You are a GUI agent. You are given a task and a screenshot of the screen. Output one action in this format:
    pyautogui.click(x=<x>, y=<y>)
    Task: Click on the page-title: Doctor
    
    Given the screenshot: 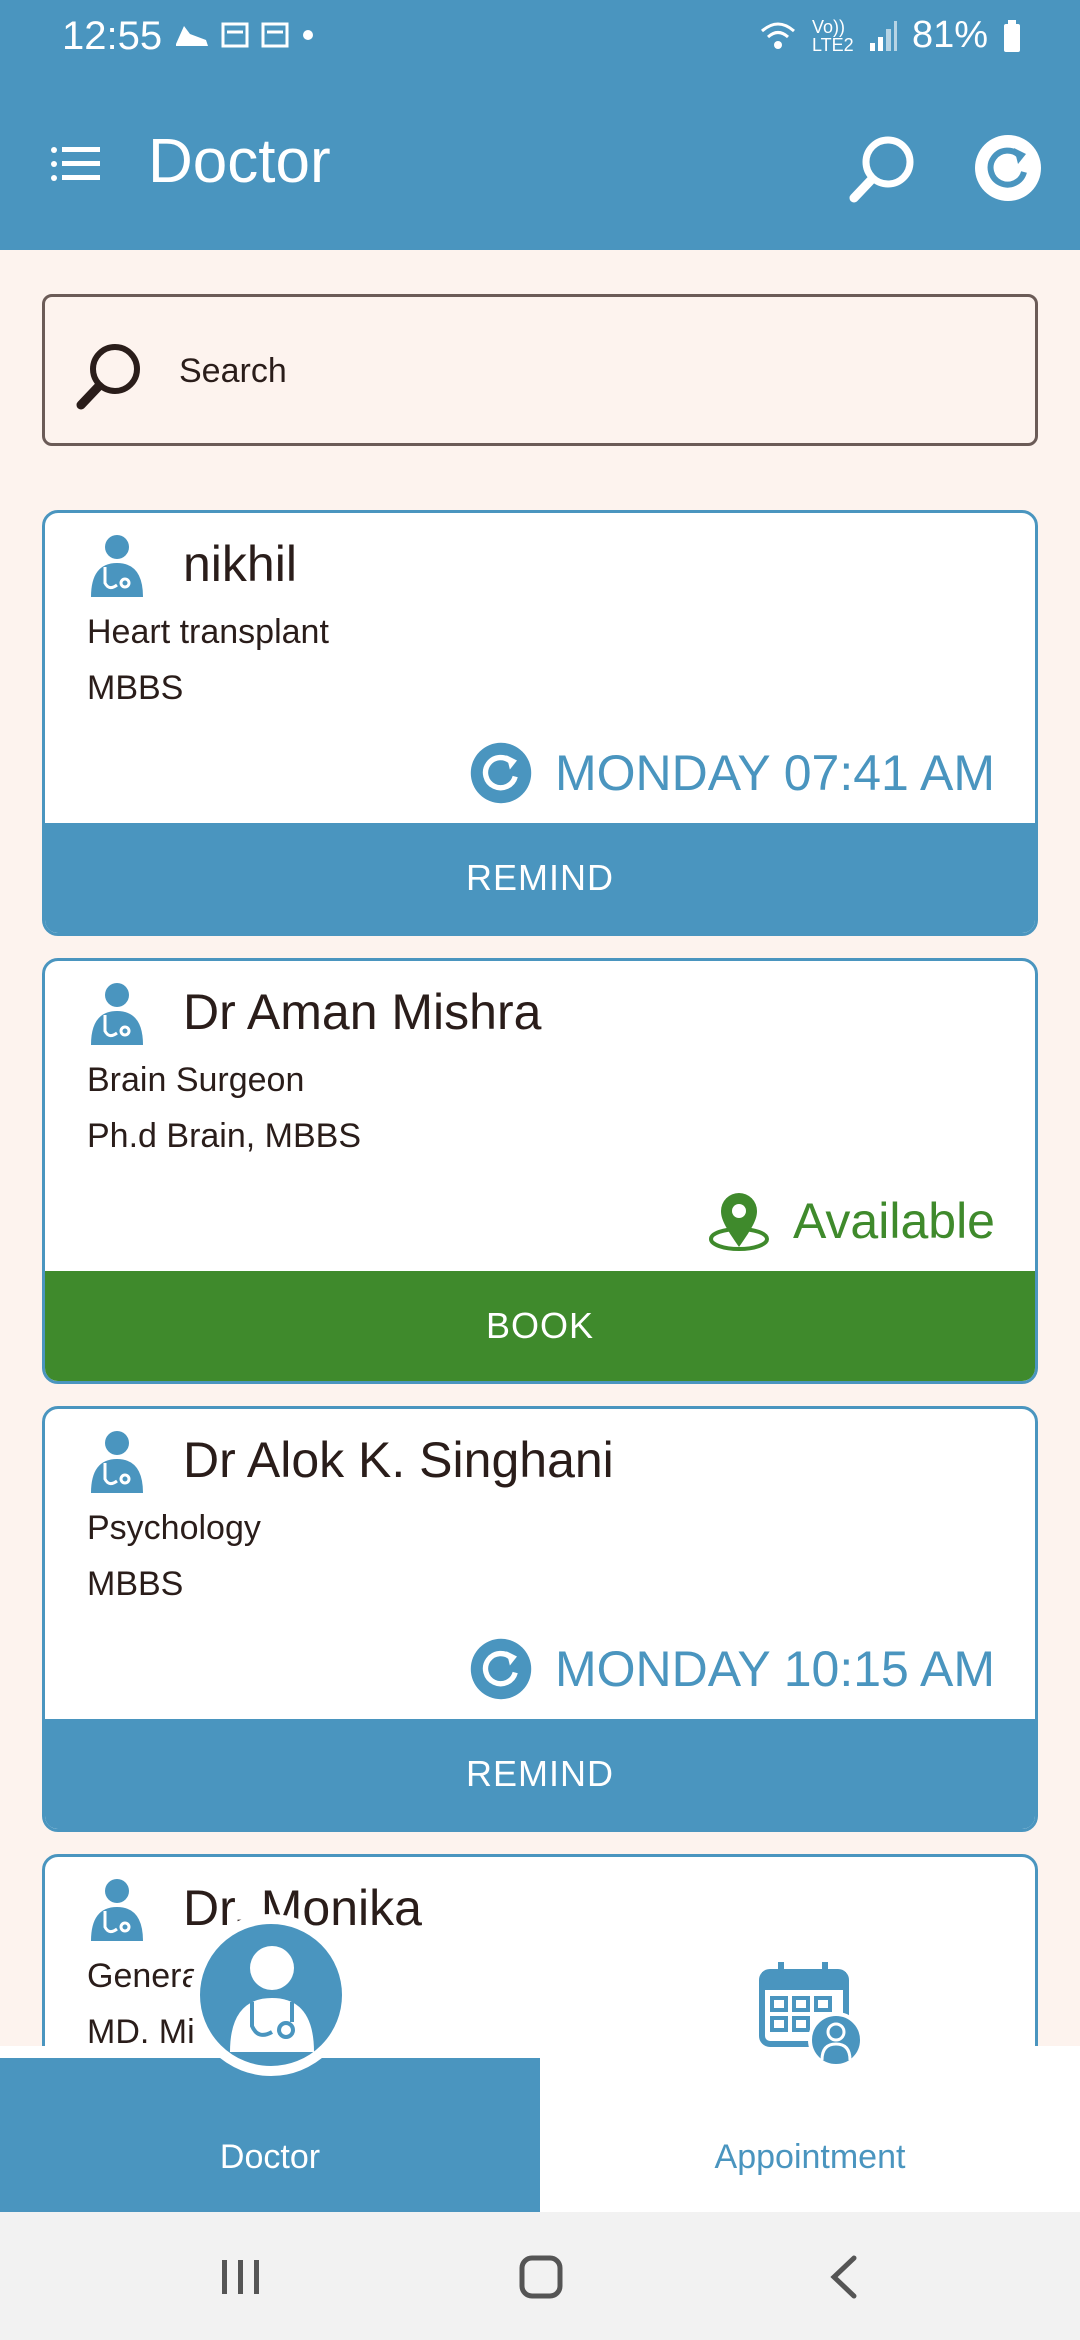 What is the action you would take?
    pyautogui.click(x=239, y=161)
    